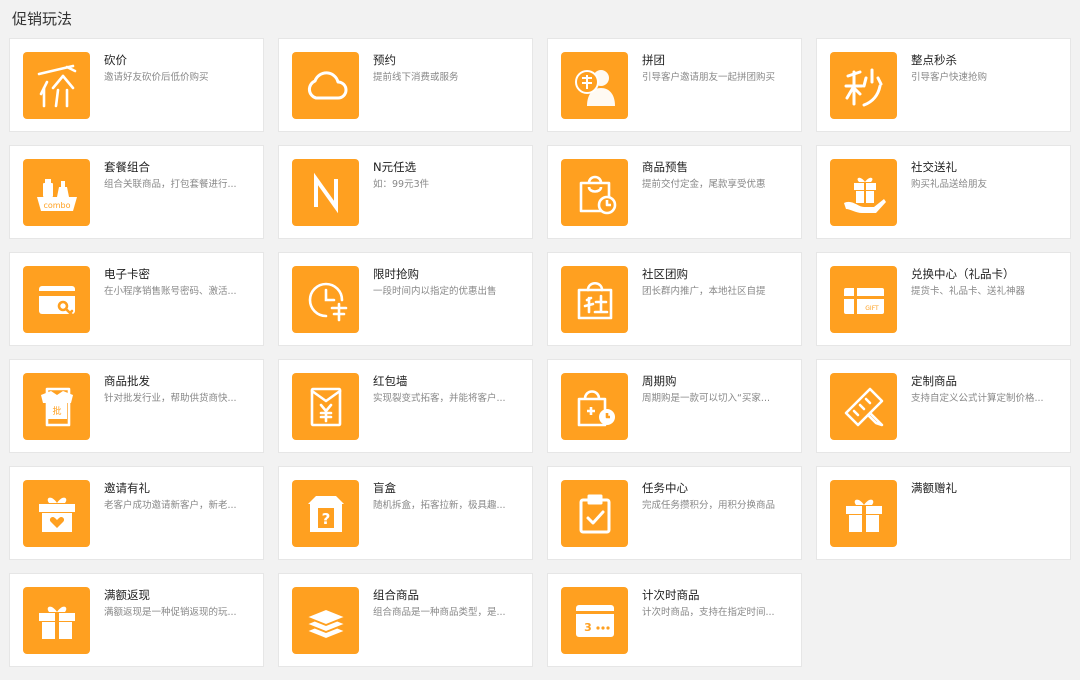  Describe the element at coordinates (943, 192) in the screenshot. I see `promo-card-social-gift: 社交送礼 购买礼品送给朋友` at that location.